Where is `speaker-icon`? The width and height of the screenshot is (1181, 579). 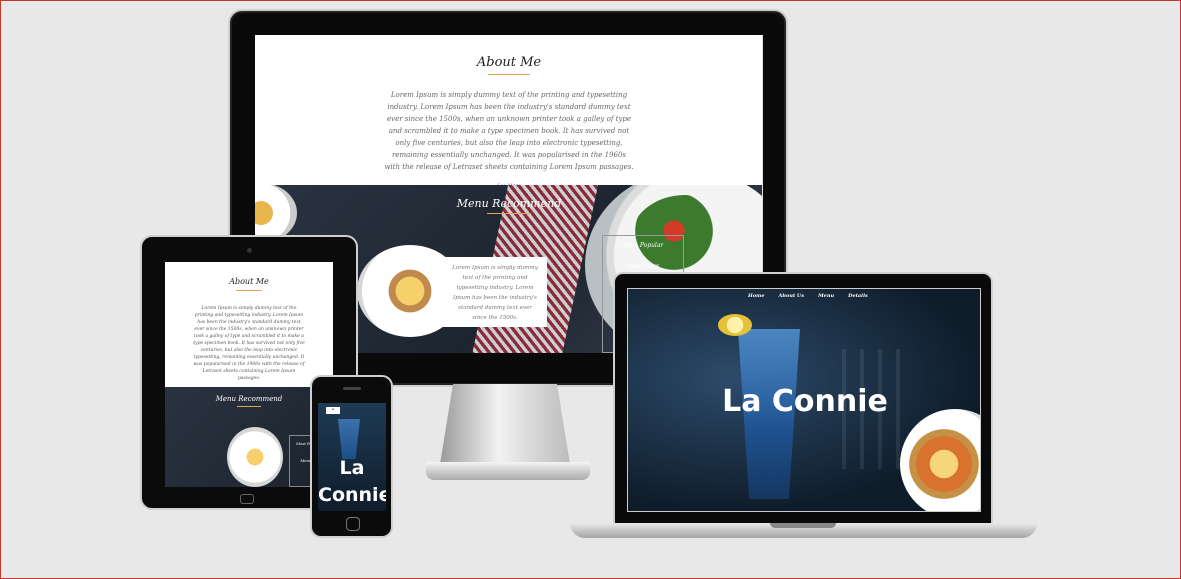 speaker-icon is located at coordinates (352, 388).